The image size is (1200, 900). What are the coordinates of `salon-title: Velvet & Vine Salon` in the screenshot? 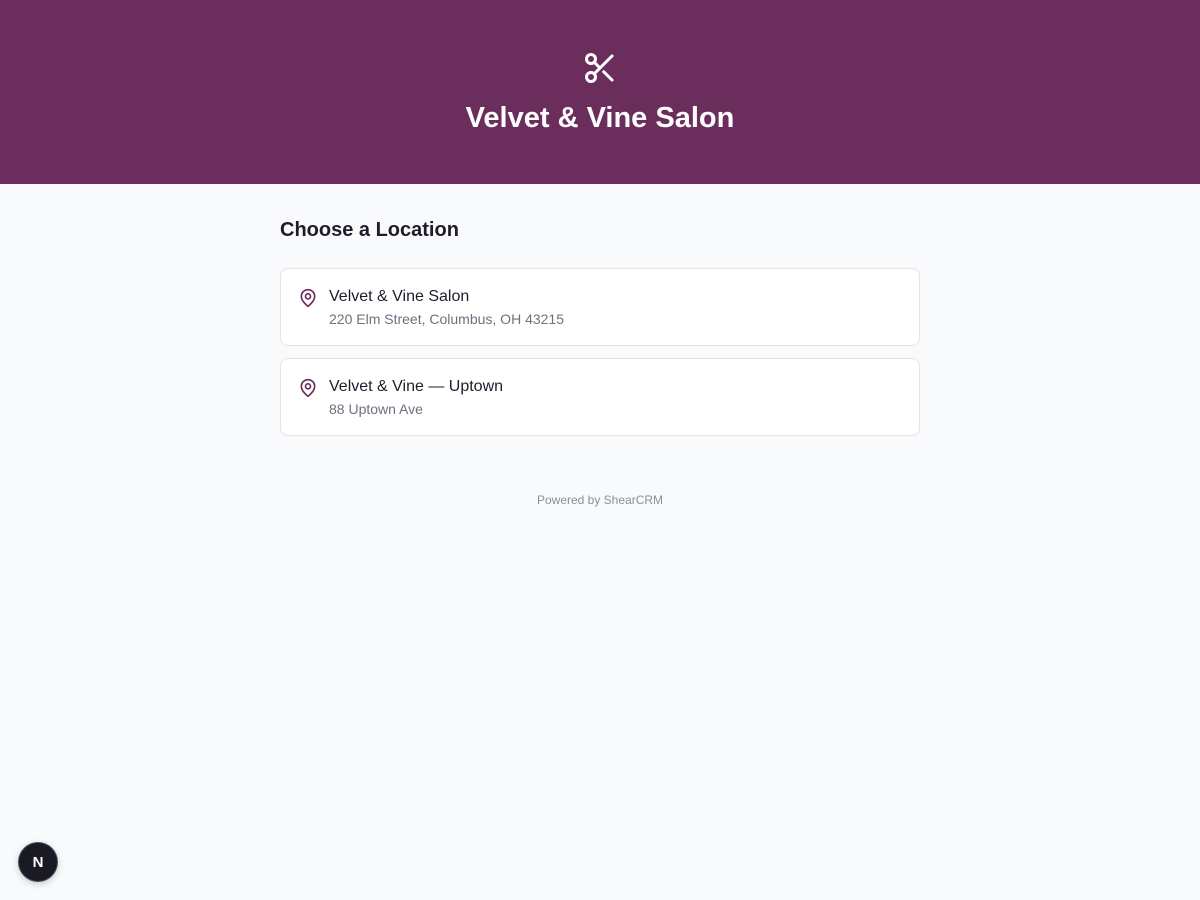 It's located at (600, 118).